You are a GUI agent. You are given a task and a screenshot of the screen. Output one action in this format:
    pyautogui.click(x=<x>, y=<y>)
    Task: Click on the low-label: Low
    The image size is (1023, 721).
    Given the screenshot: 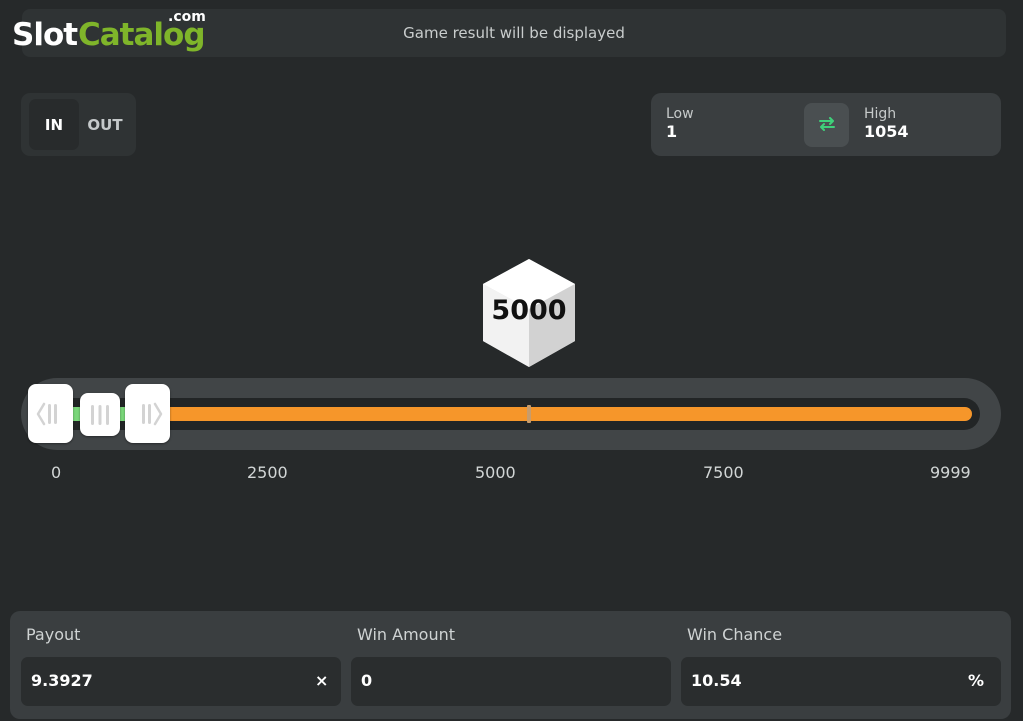 What is the action you would take?
    pyautogui.click(x=680, y=114)
    